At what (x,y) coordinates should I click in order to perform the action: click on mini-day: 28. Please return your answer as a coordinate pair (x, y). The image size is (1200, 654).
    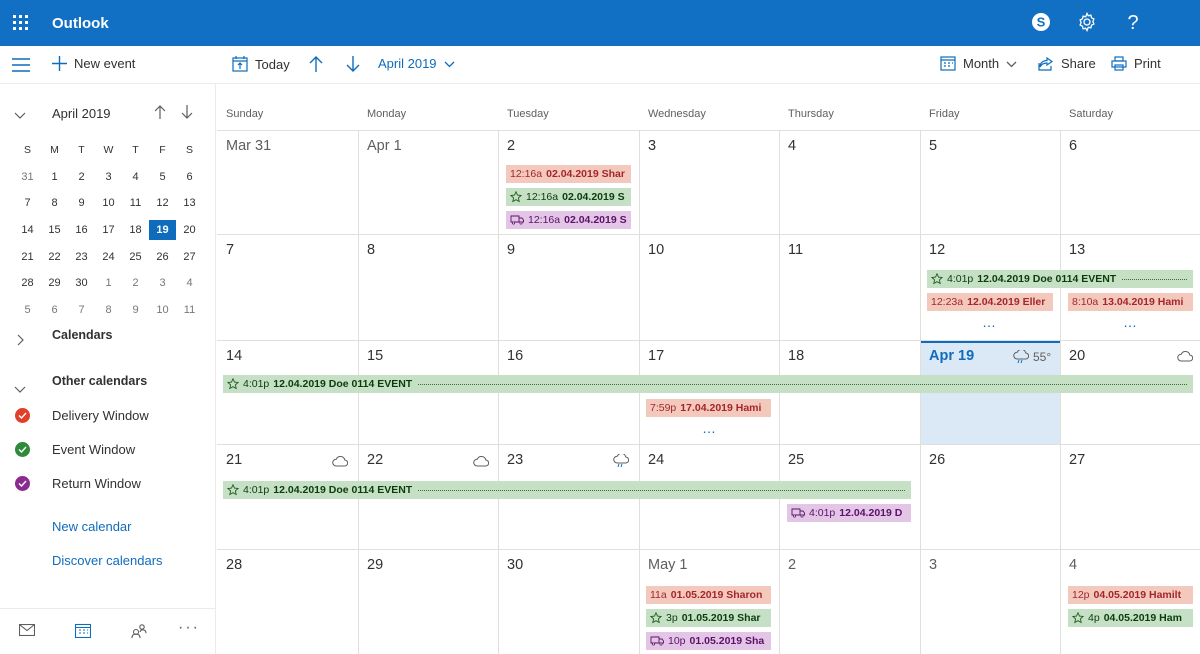
    Looking at the image, I should click on (27, 283).